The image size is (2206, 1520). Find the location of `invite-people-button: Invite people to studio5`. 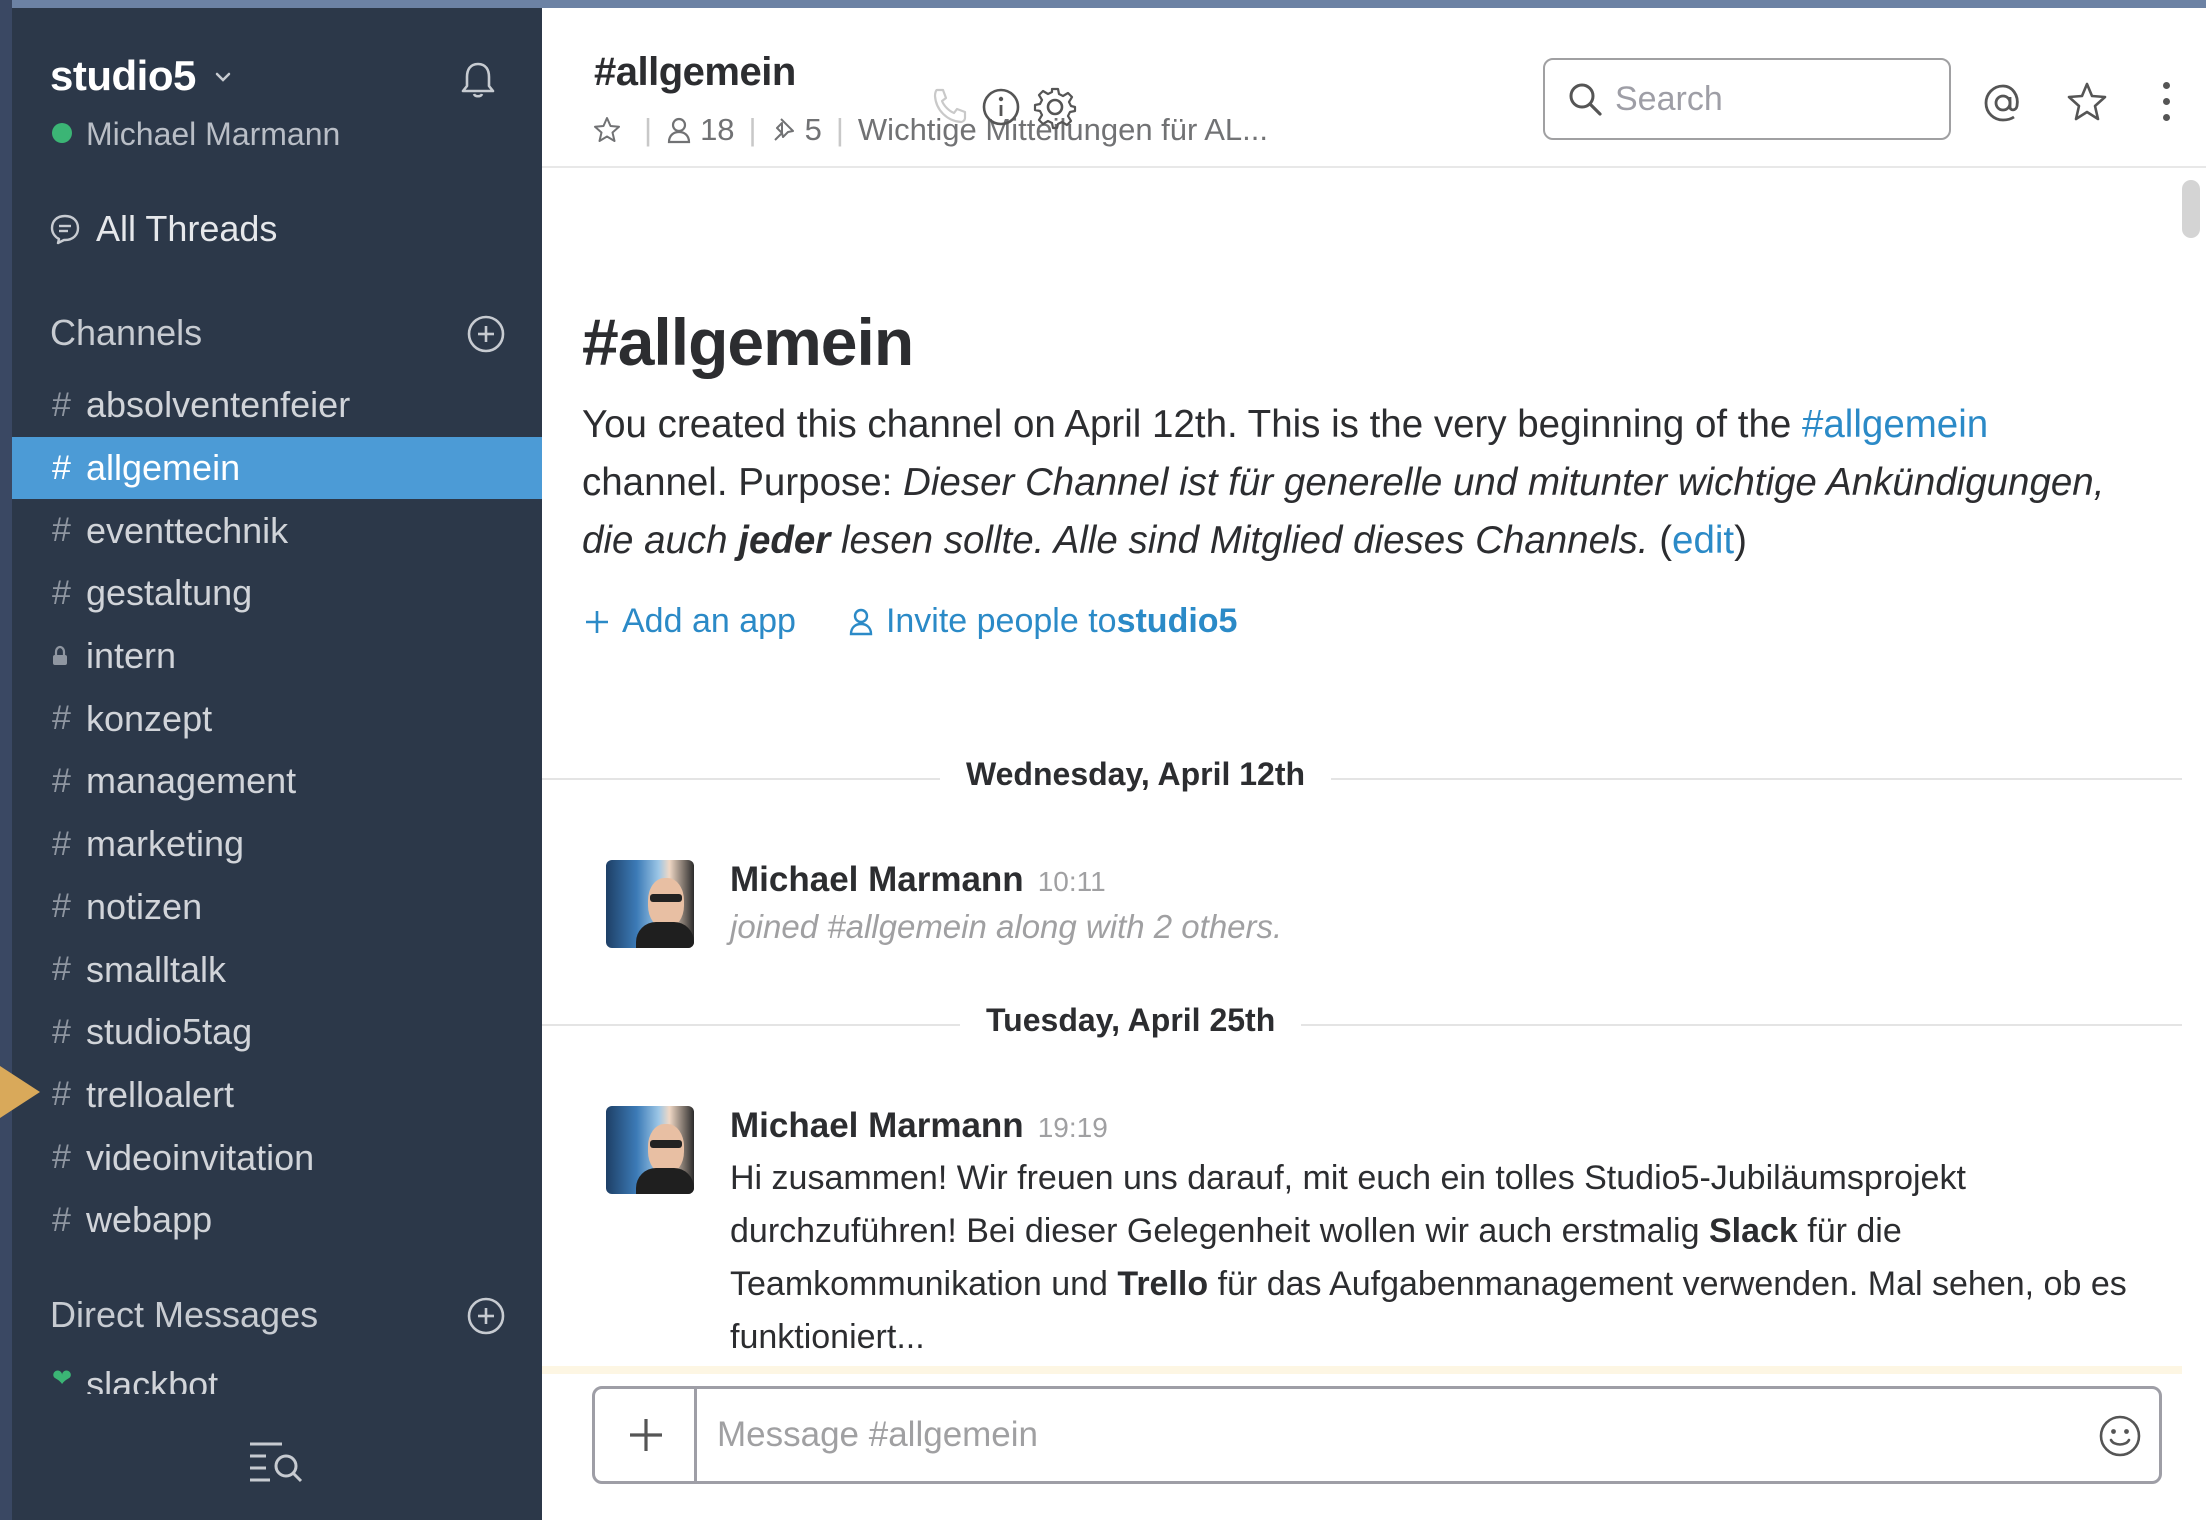

invite-people-button: Invite people to studio5 is located at coordinates (1042, 621).